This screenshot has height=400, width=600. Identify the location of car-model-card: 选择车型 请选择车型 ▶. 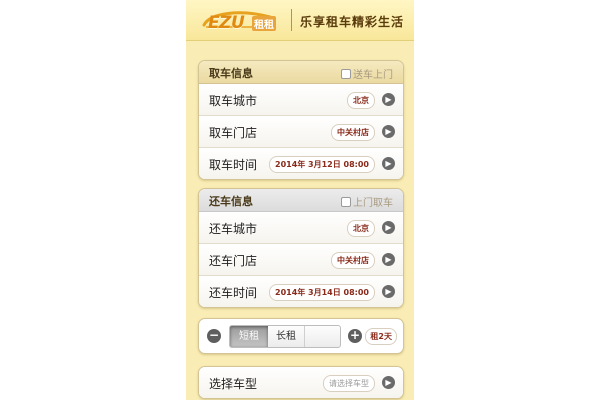
(301, 382).